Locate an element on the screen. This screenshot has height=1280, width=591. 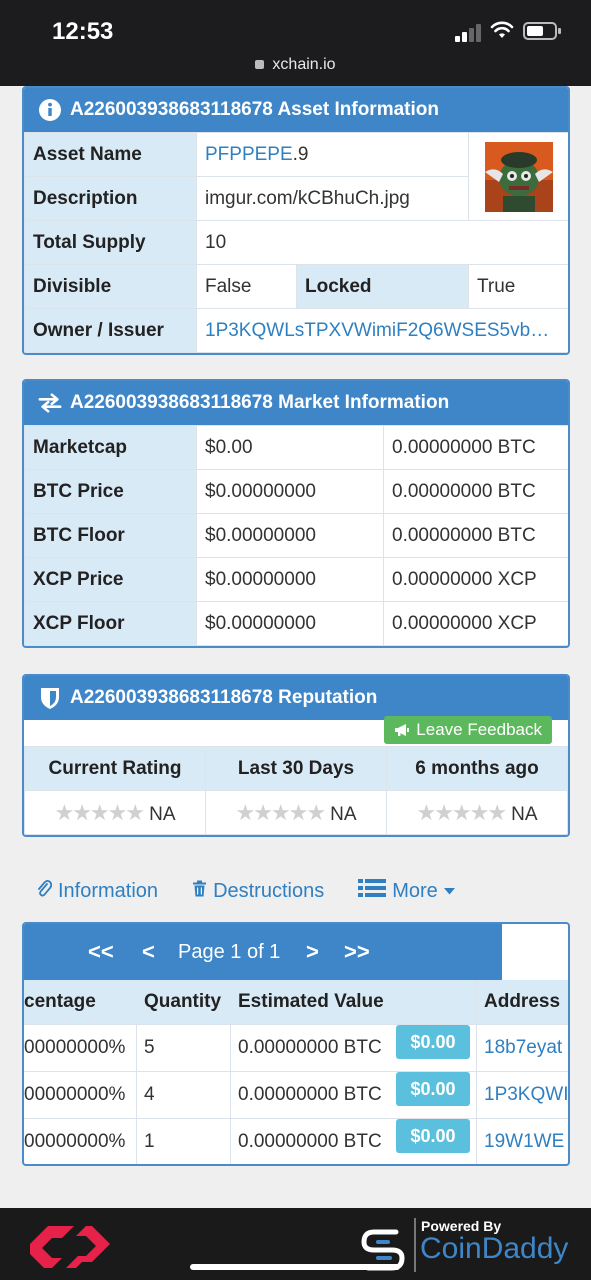
footer-divider is located at coordinates (415, 1245).